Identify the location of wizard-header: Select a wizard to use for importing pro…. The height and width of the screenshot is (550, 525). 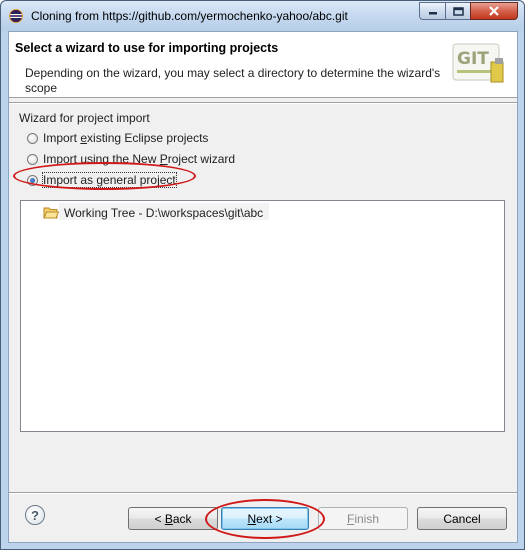
(263, 65).